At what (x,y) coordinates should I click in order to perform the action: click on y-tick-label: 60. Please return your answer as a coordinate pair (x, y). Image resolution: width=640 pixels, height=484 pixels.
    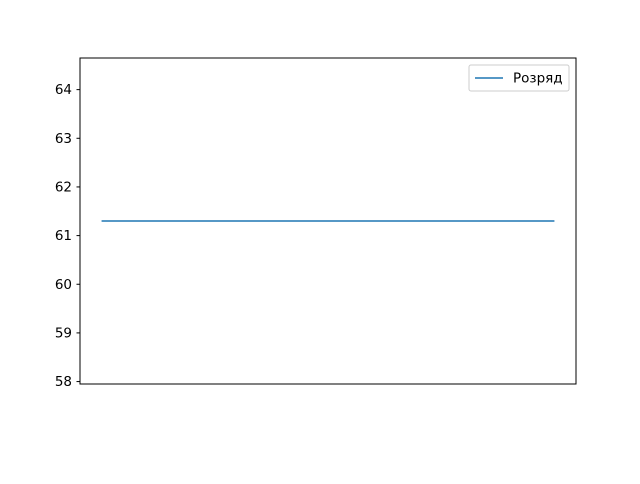
    Looking at the image, I should click on (63, 285).